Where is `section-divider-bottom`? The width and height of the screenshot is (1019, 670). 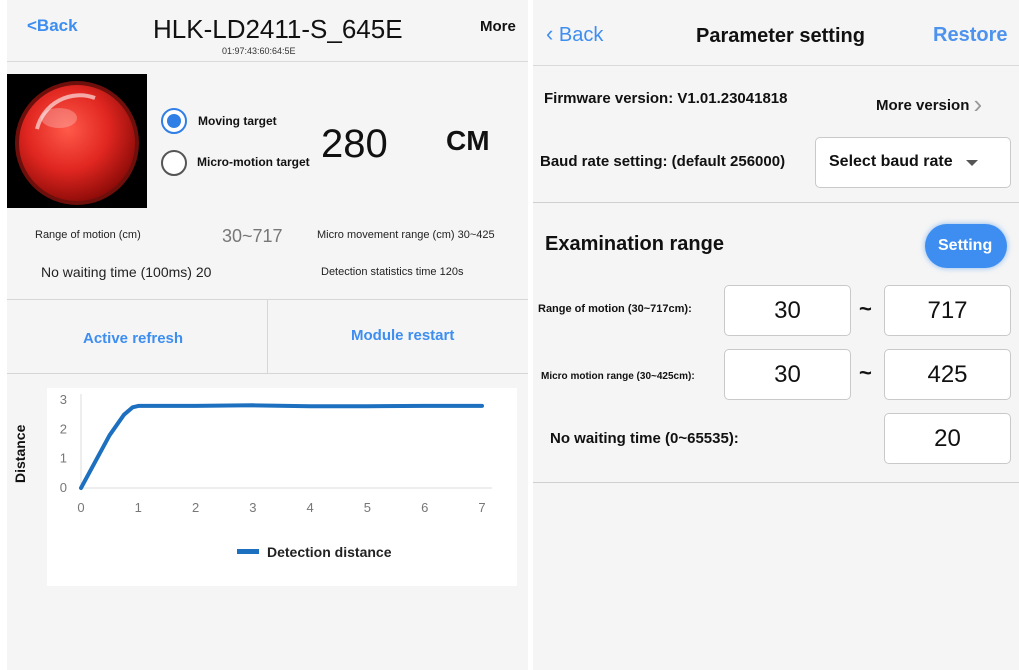
section-divider-bottom is located at coordinates (776, 482).